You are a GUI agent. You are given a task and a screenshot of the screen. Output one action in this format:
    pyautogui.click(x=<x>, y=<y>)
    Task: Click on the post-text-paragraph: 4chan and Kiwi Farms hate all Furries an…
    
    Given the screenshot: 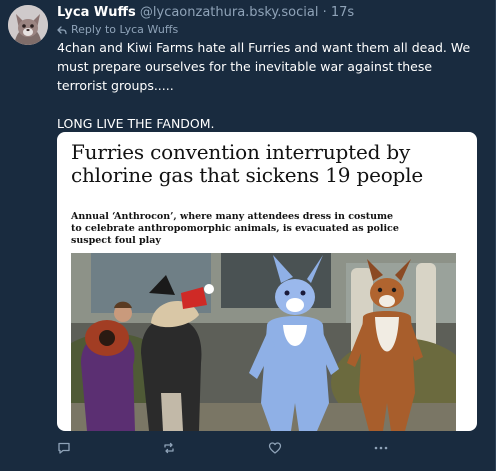 What is the action you would take?
    pyautogui.click(x=264, y=66)
    